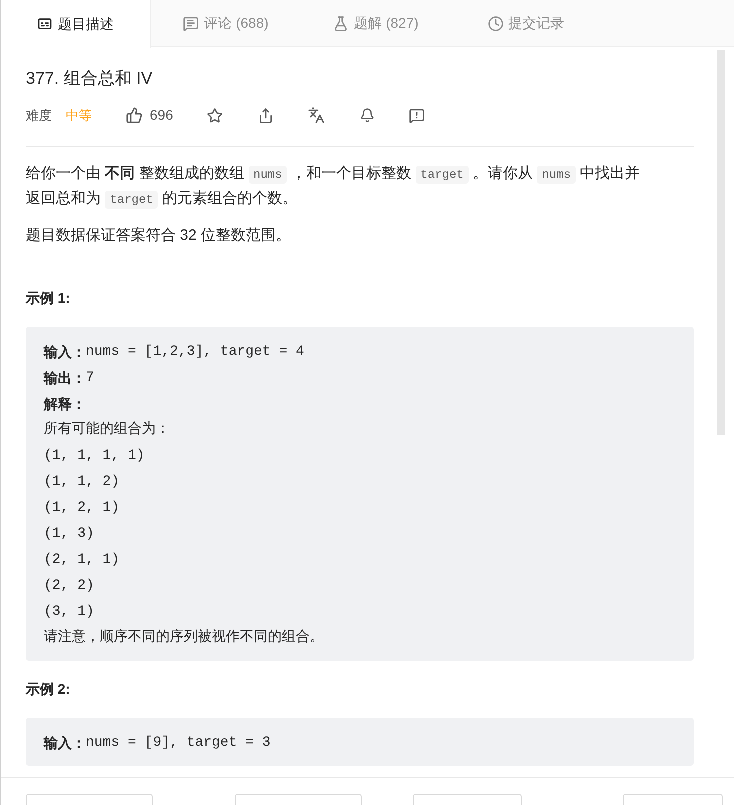  What do you see at coordinates (64, 173) in the screenshot?
I see `description-text: 给你一个由` at bounding box center [64, 173].